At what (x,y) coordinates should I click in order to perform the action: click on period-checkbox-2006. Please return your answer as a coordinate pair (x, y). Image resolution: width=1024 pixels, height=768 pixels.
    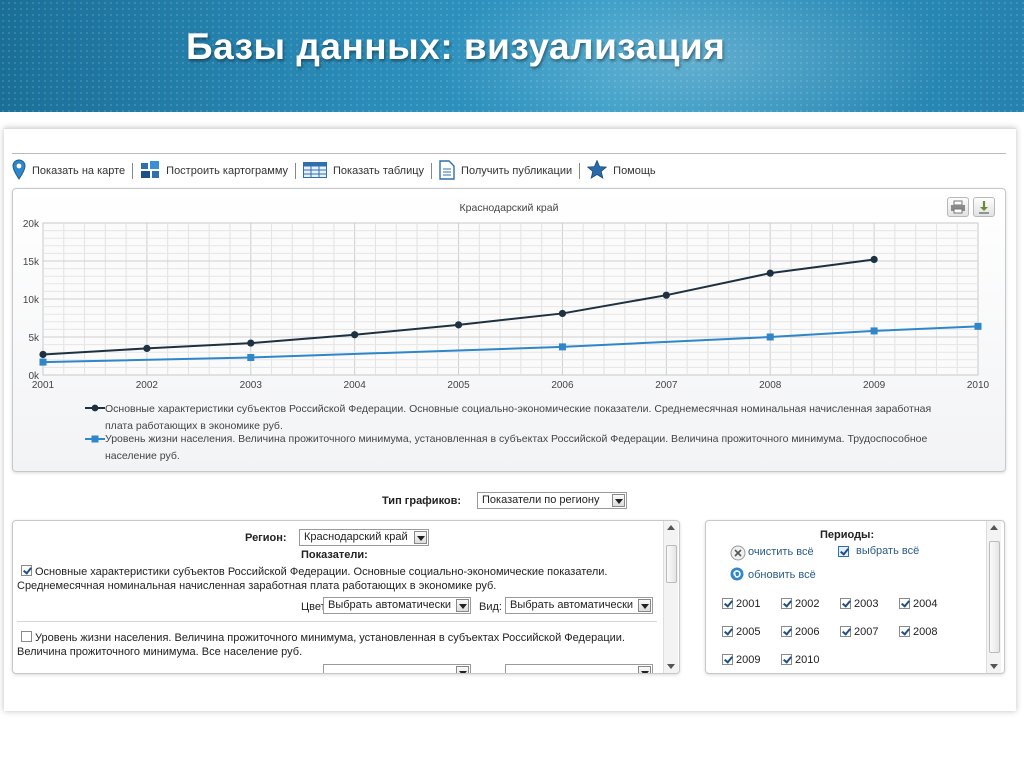
    Looking at the image, I should click on (786, 631).